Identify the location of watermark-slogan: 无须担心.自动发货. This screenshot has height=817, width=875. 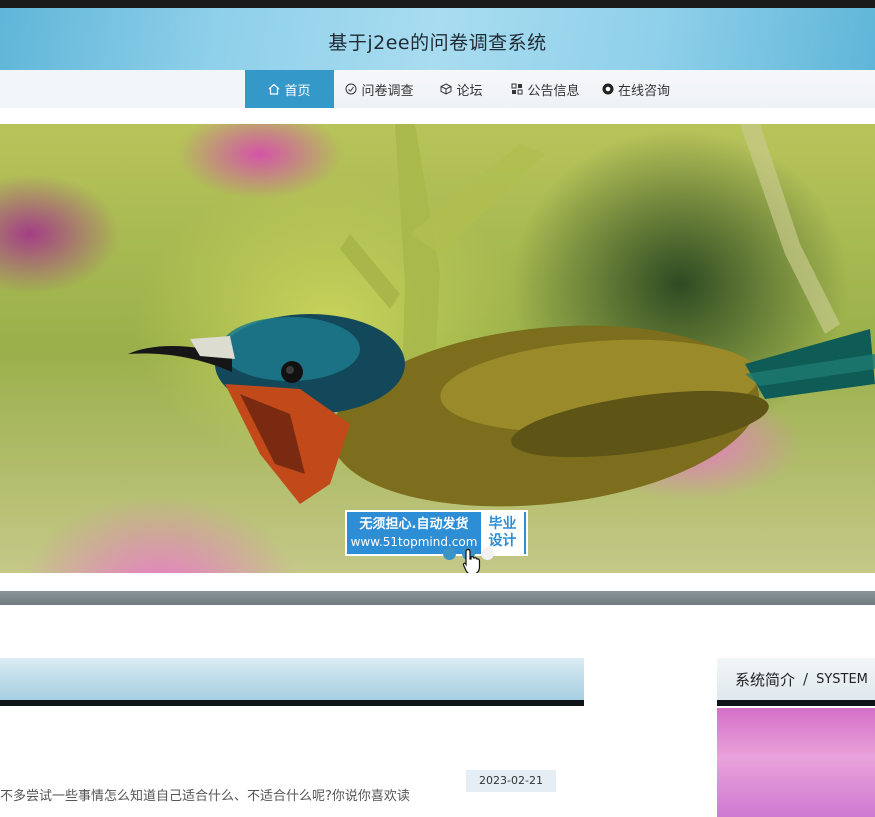
(414, 524).